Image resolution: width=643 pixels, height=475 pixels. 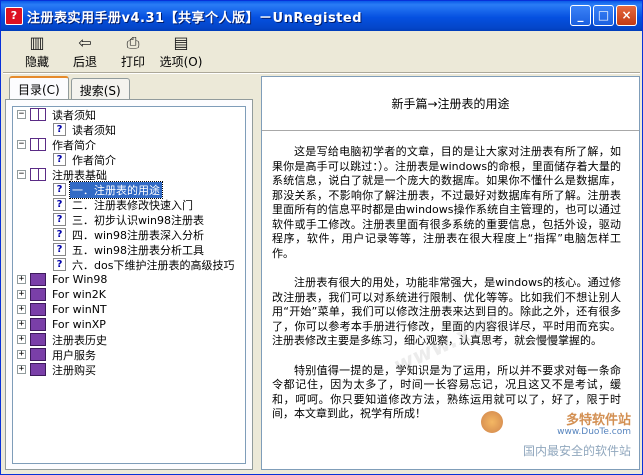 What do you see at coordinates (129, 144) in the screenshot?
I see `tree-node: − 作者简介` at bounding box center [129, 144].